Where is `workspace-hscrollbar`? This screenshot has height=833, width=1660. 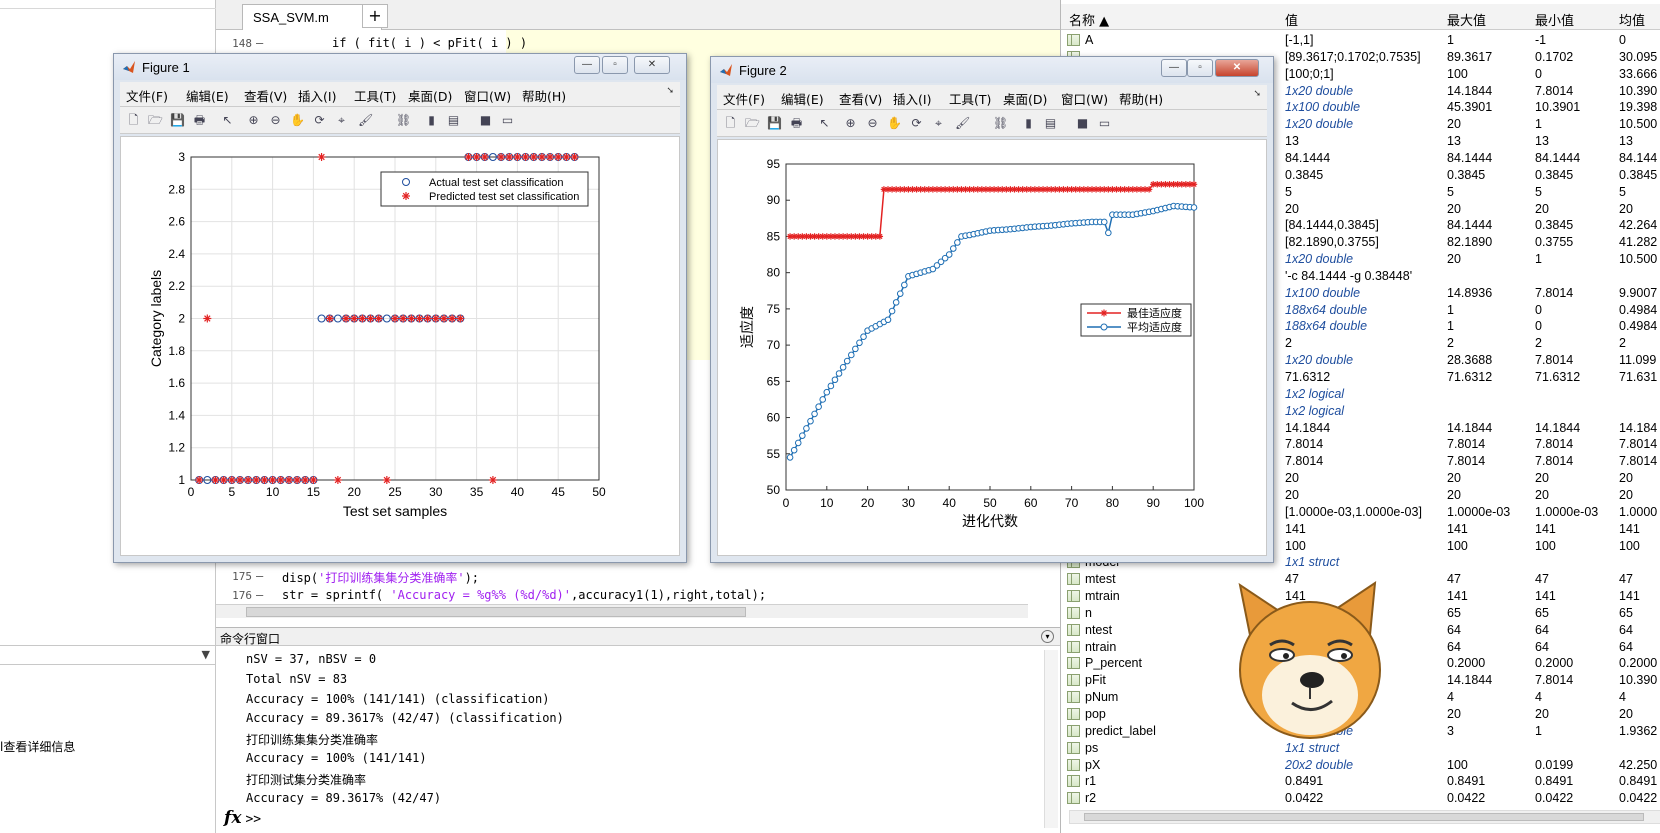
workspace-hscrollbar is located at coordinates (1364, 817).